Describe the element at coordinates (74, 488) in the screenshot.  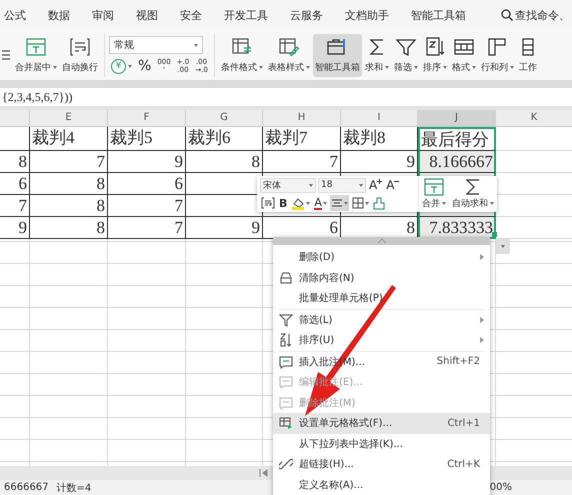
I see `status-count: 计数=4` at that location.